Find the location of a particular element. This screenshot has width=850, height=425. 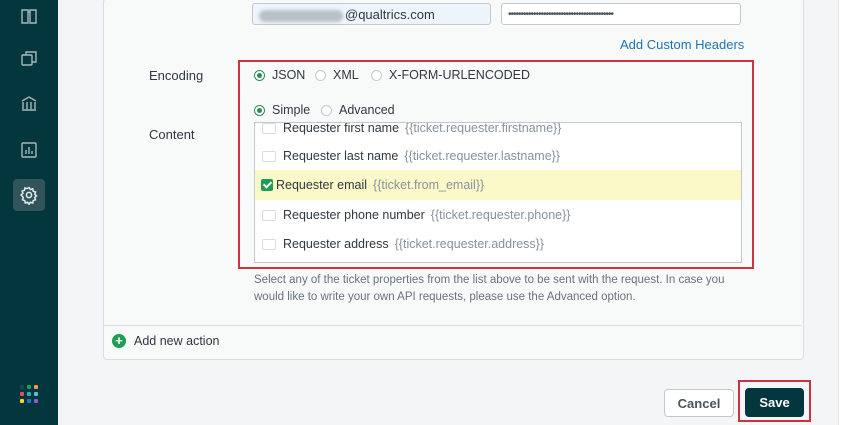

property-placeholder: {{ticket.from_email}} is located at coordinates (429, 185).